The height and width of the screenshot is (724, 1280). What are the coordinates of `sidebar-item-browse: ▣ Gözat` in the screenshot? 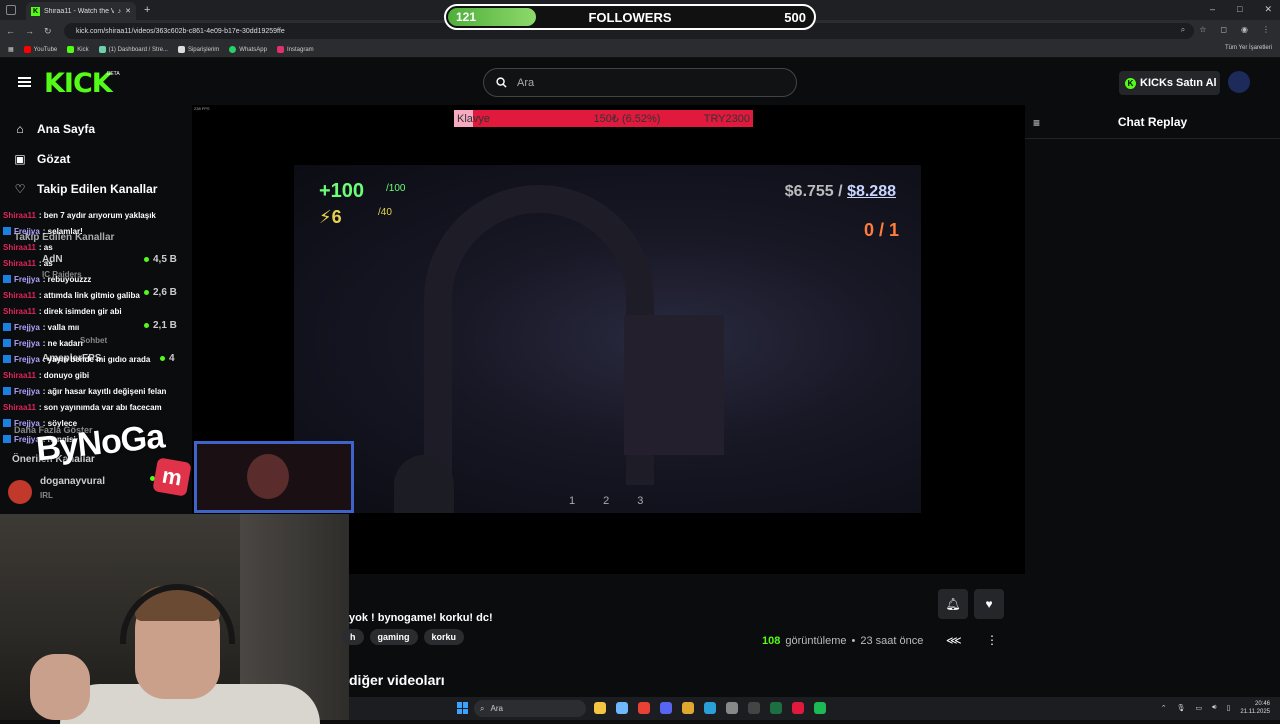 It's located at (96, 159).